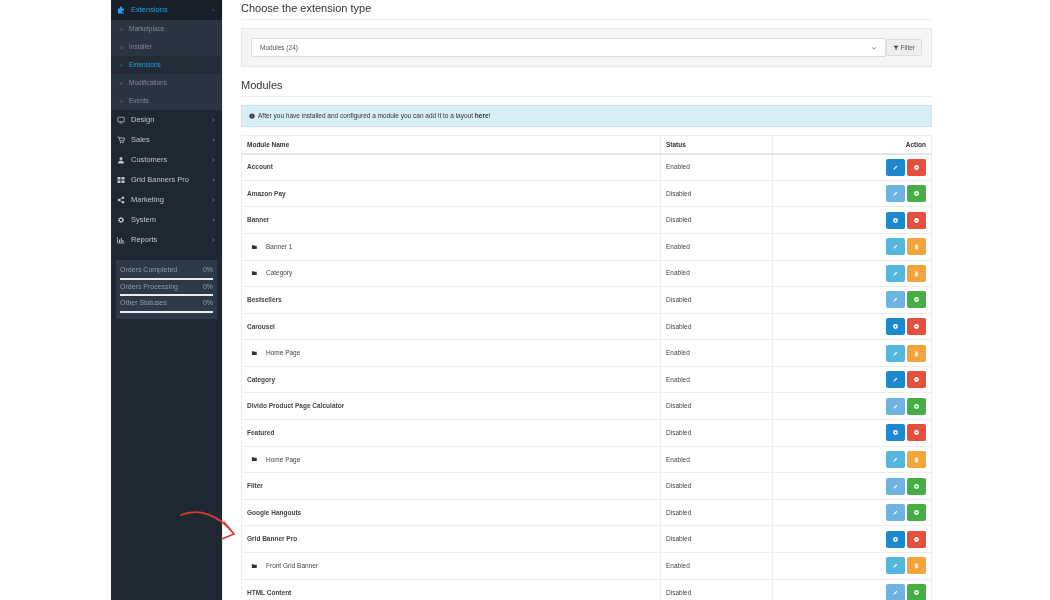 Image resolution: width=1050 pixels, height=600 pixels. What do you see at coordinates (121, 200) in the screenshot?
I see `share-icon` at bounding box center [121, 200].